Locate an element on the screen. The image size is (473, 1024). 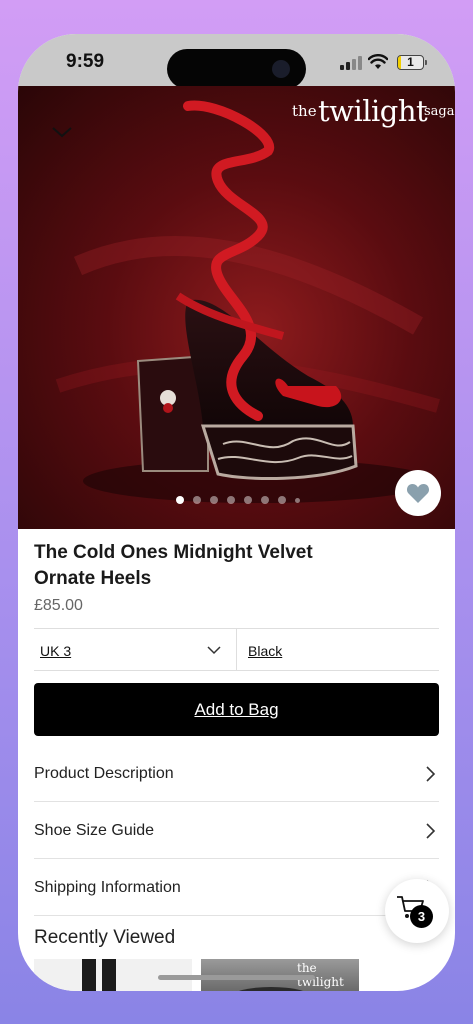
product-price: £85.00 is located at coordinates (58, 605).